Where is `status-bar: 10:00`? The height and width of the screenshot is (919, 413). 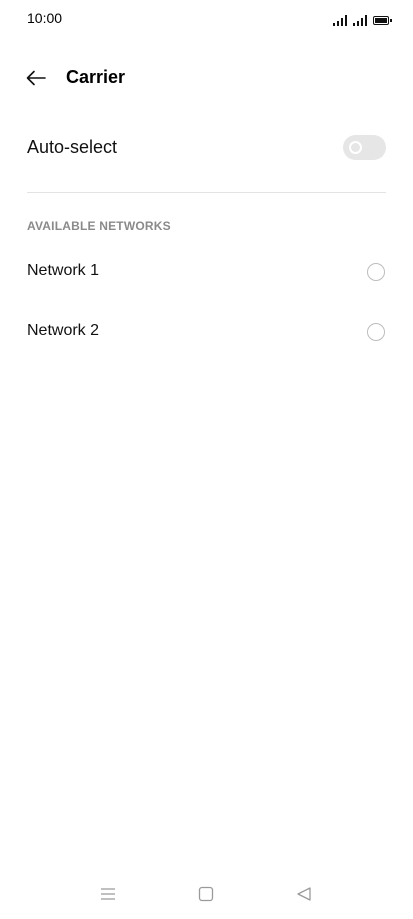 status-bar: 10:00 is located at coordinates (206, 18).